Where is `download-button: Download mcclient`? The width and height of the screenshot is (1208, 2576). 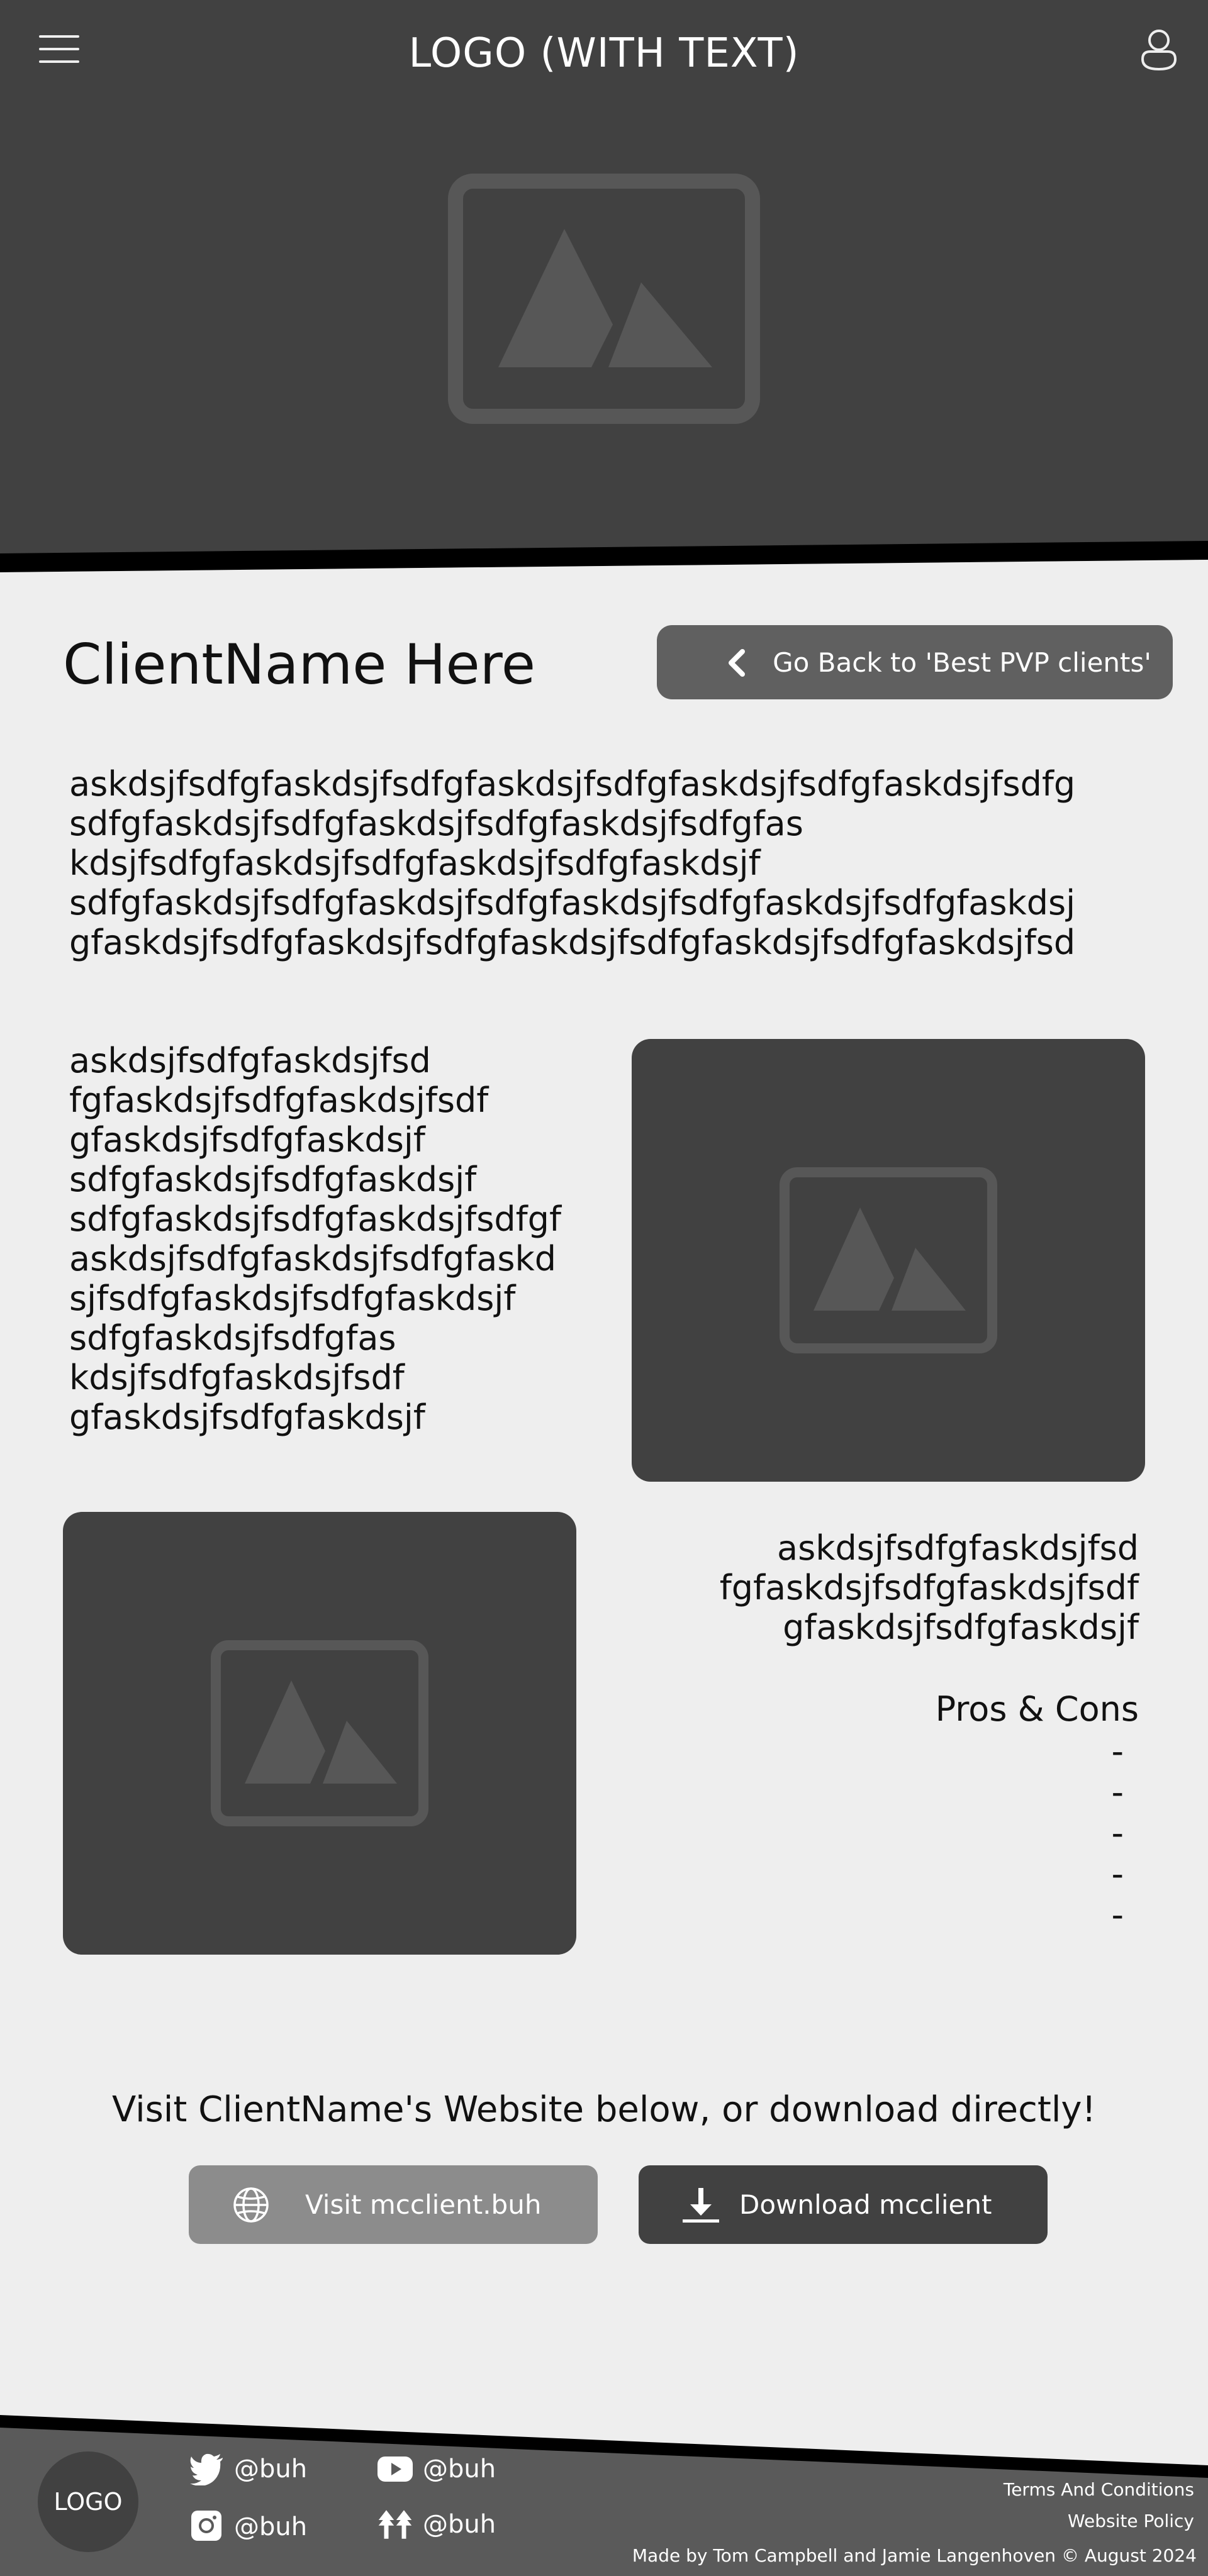
download-button: Download mcclient is located at coordinates (843, 2204).